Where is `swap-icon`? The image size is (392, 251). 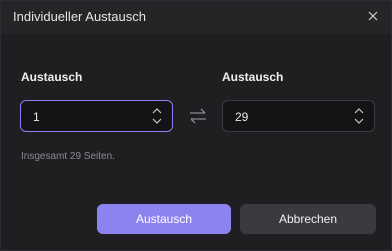
swap-icon is located at coordinates (198, 116).